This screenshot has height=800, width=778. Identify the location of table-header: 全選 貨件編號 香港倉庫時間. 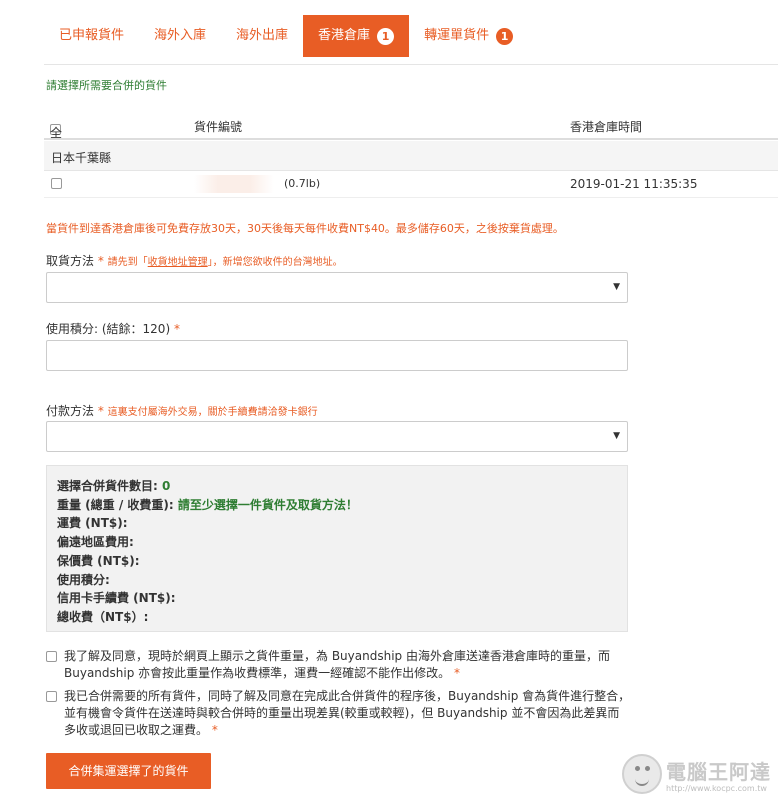
(411, 134).